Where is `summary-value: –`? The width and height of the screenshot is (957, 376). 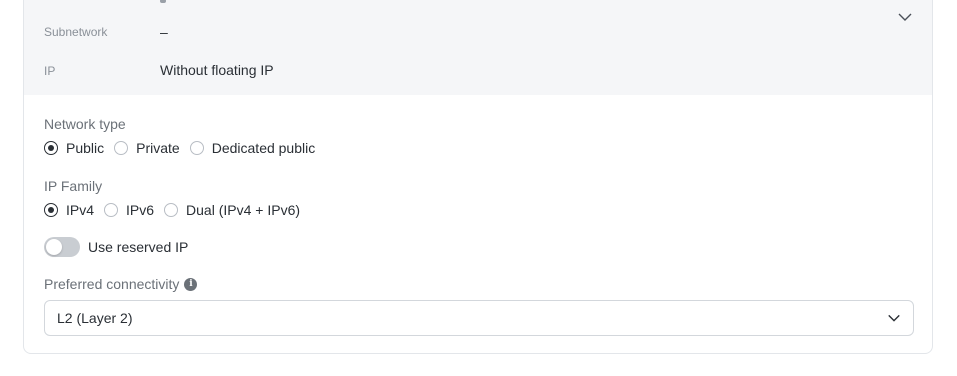
summary-value: – is located at coordinates (164, 32).